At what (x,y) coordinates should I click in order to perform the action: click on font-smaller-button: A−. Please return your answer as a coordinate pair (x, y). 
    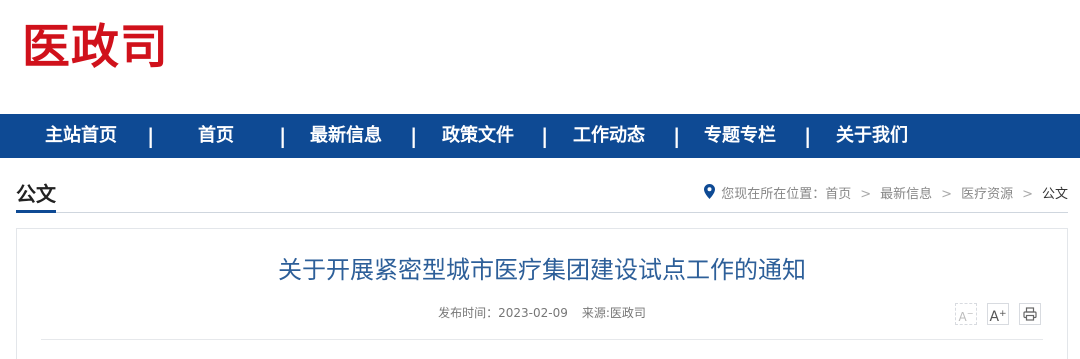
    Looking at the image, I should click on (966, 314).